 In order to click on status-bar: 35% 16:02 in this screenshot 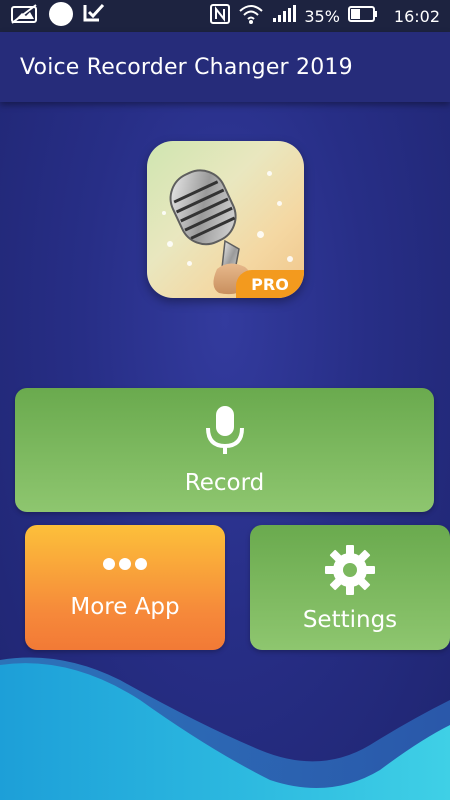, I will do `click(225, 16)`.